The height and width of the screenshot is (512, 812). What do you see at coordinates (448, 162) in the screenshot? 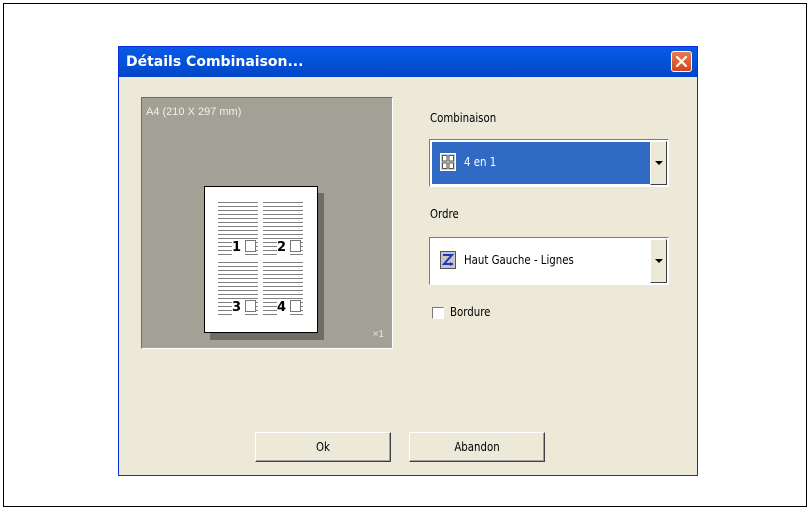
I see `grid-4up-icon` at bounding box center [448, 162].